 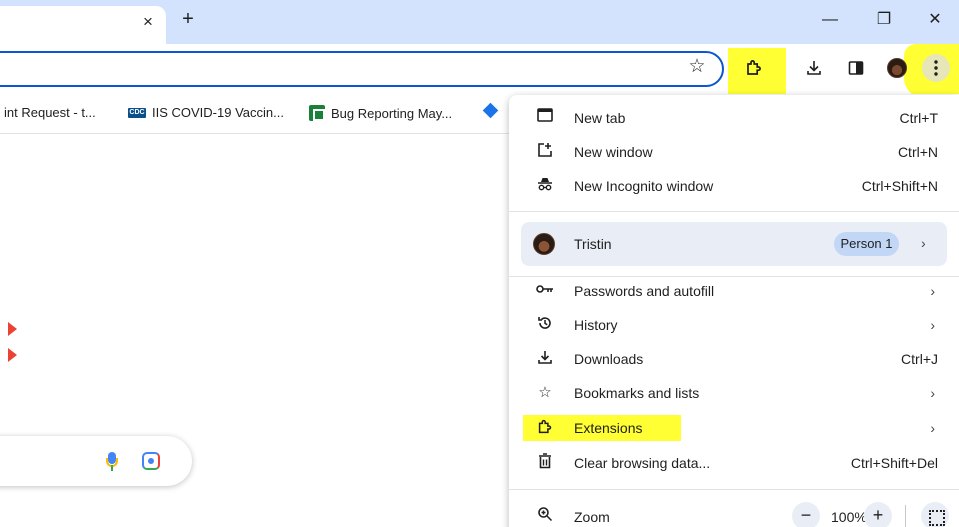 I want to click on zoom-out-button: −, so click(x=806, y=514).